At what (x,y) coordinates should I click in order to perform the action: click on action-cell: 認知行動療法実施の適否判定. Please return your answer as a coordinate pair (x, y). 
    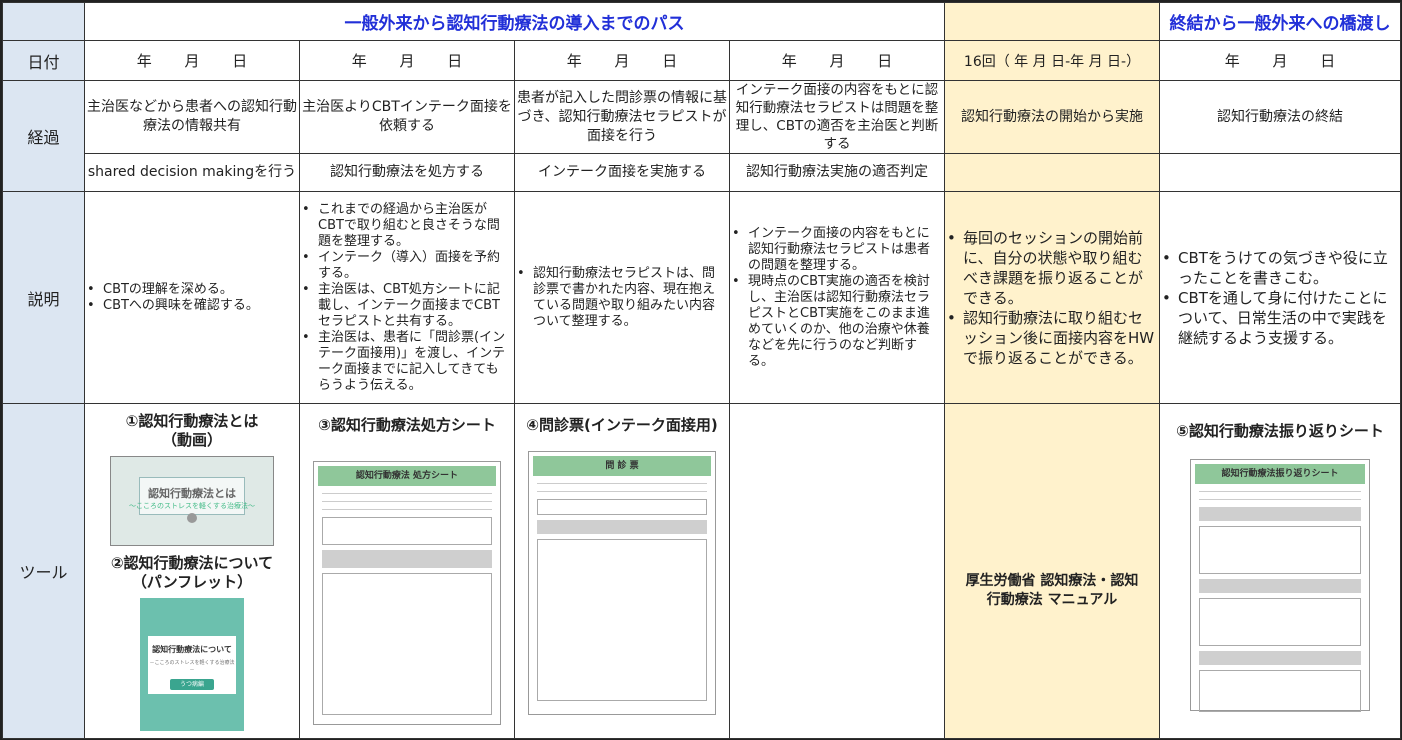
    Looking at the image, I should click on (837, 172).